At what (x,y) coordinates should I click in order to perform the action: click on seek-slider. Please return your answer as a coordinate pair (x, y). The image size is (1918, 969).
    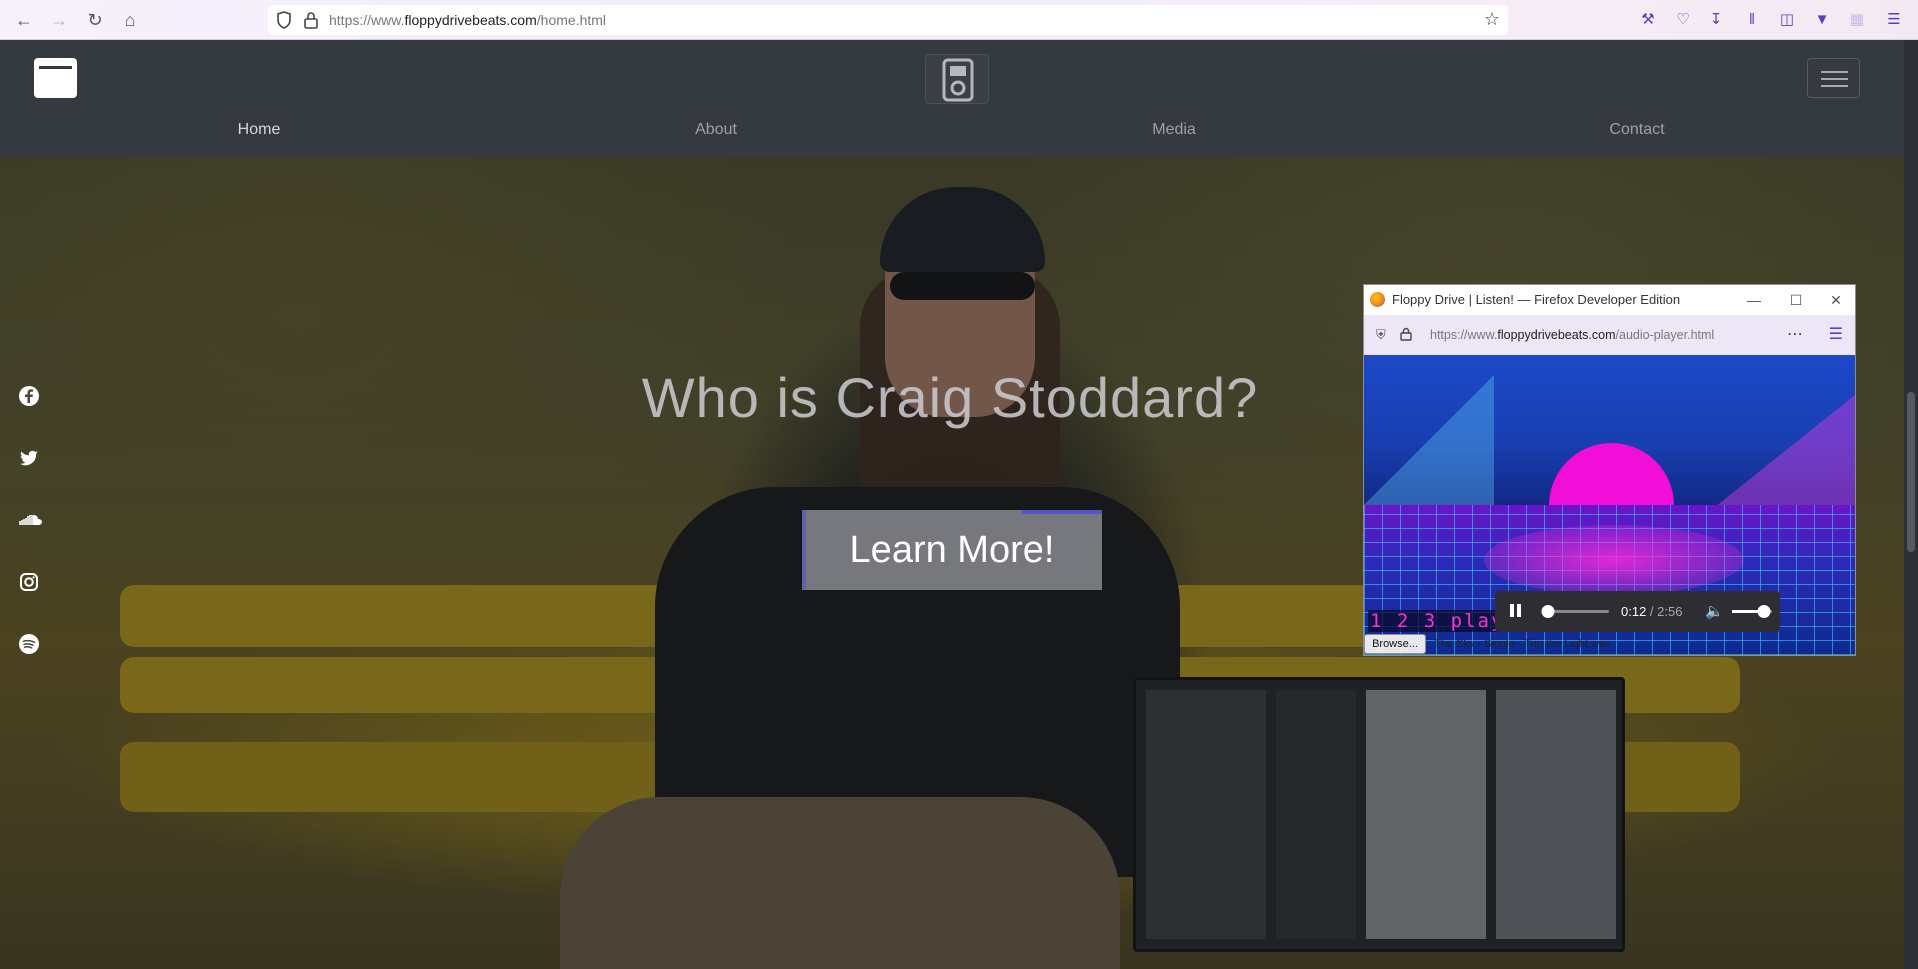
    Looking at the image, I should click on (1575, 611).